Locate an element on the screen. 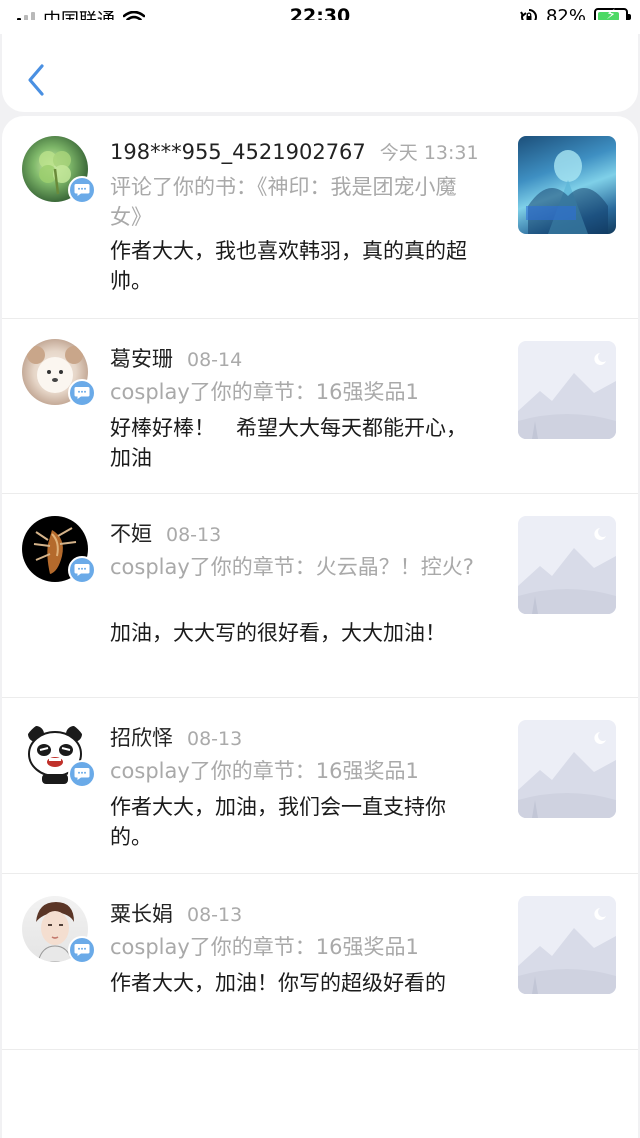 This screenshot has height=1138, width=640. user-name-line: 招欣怿 08-13 is located at coordinates (176, 737).